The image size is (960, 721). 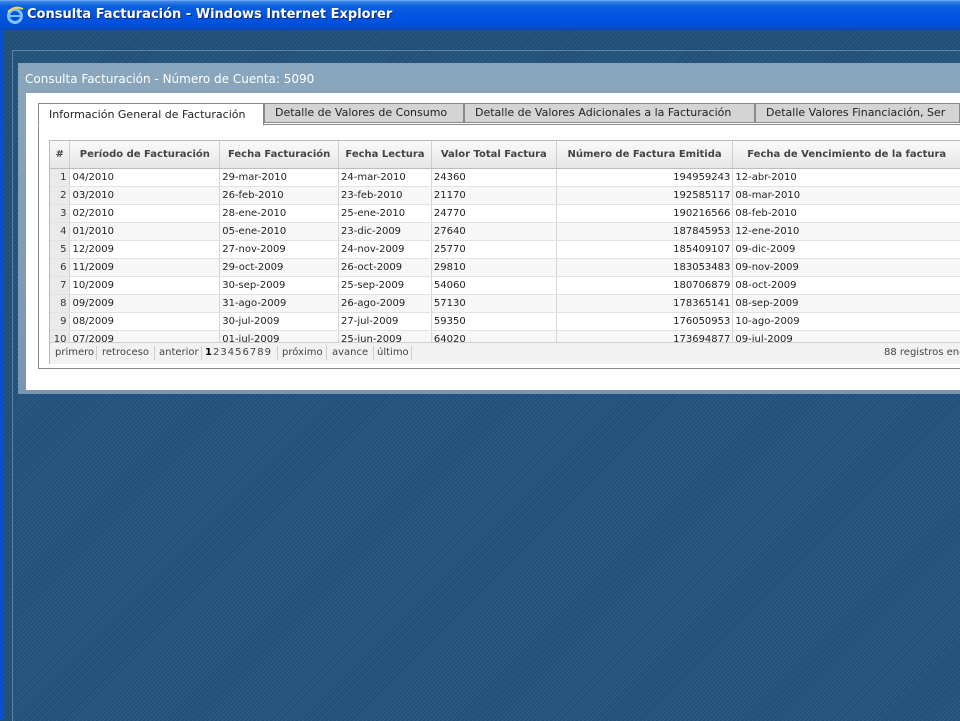 I want to click on cell-invoice-number: 185409107, so click(x=645, y=249).